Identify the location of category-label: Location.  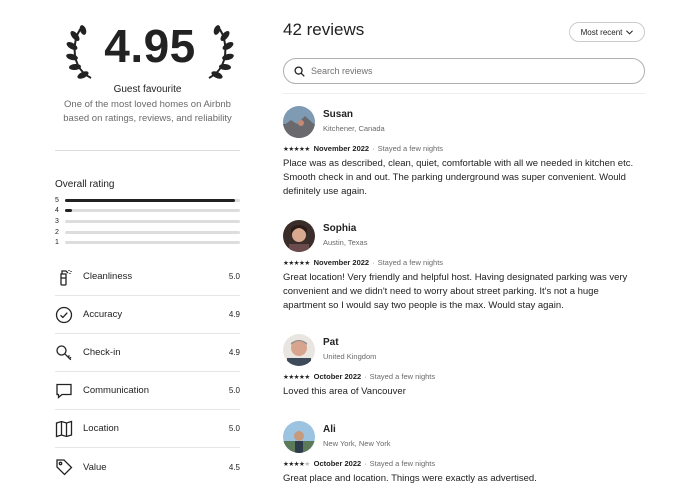
(101, 428).